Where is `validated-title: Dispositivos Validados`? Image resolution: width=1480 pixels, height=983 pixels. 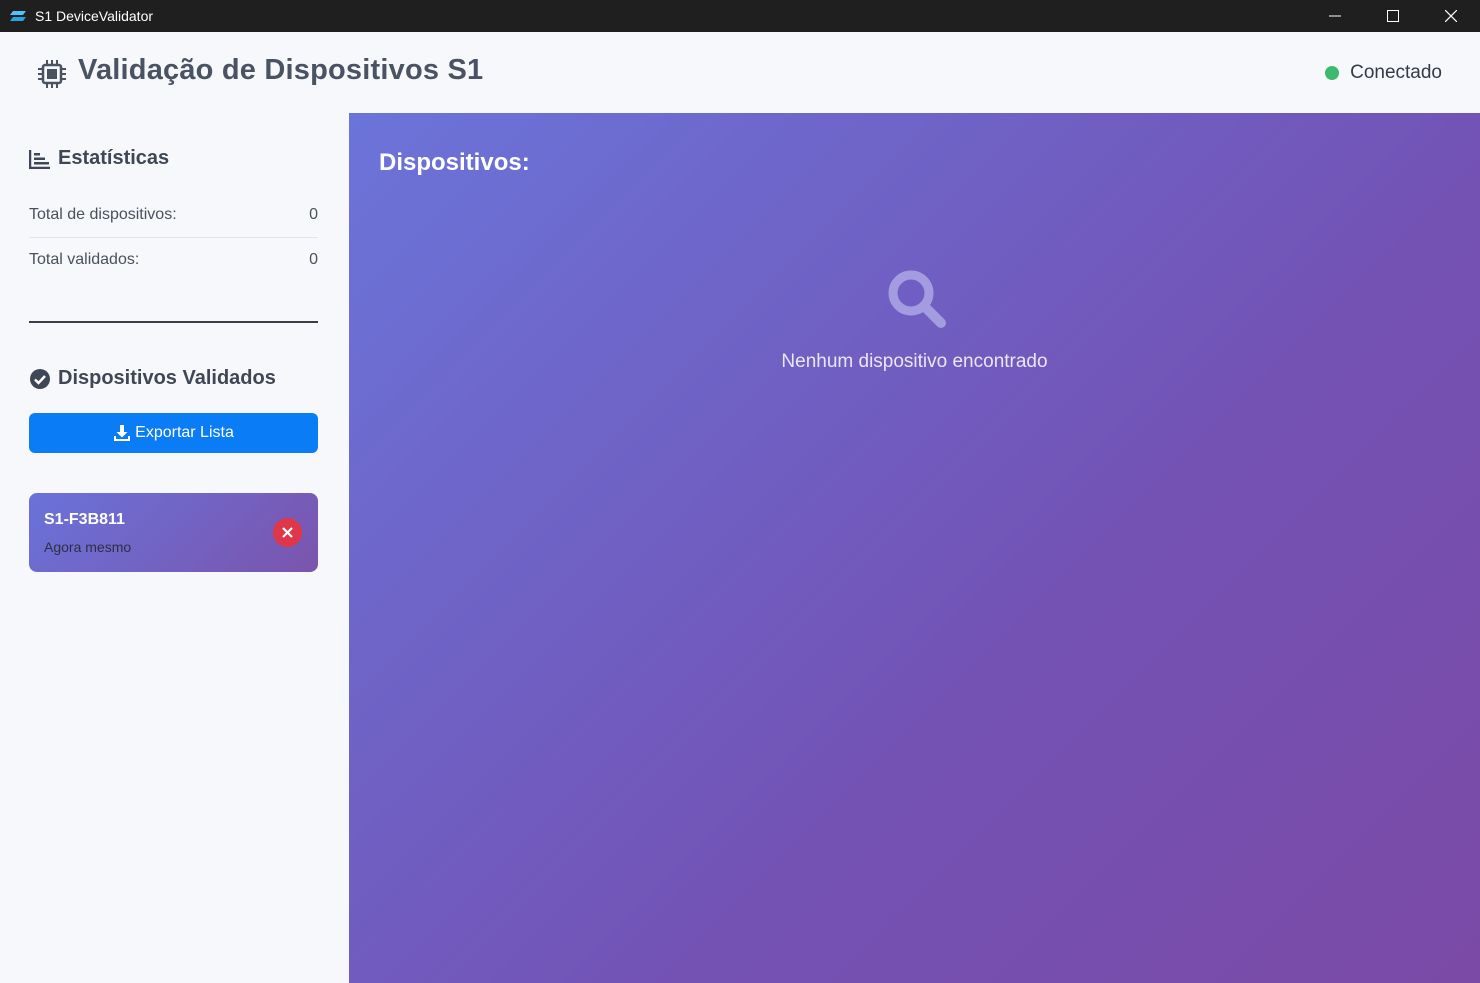
validated-title: Dispositivos Validados is located at coordinates (167, 378).